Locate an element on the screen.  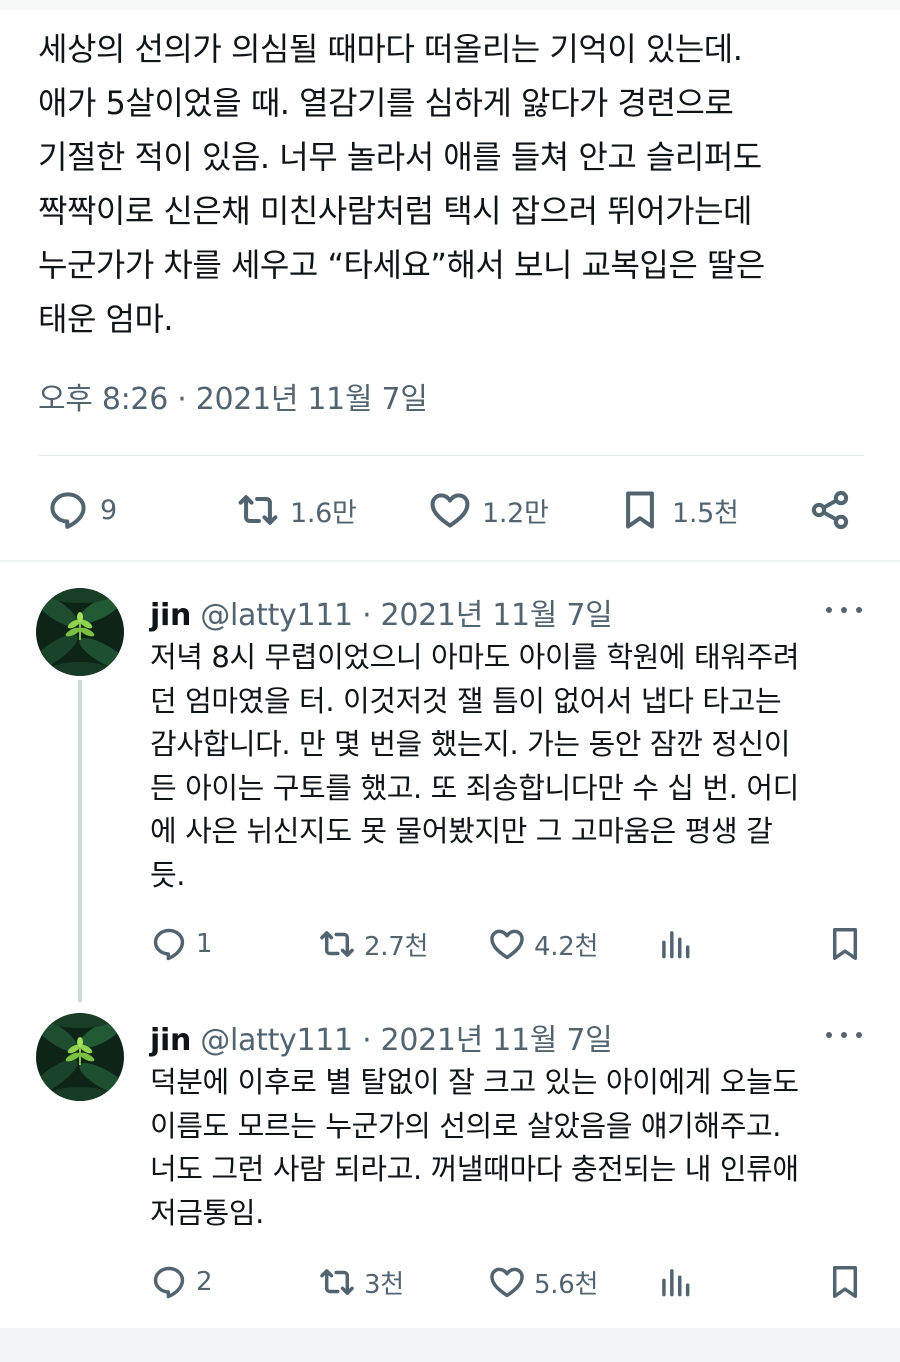
like-count: 1.2만 is located at coordinates (515, 513).